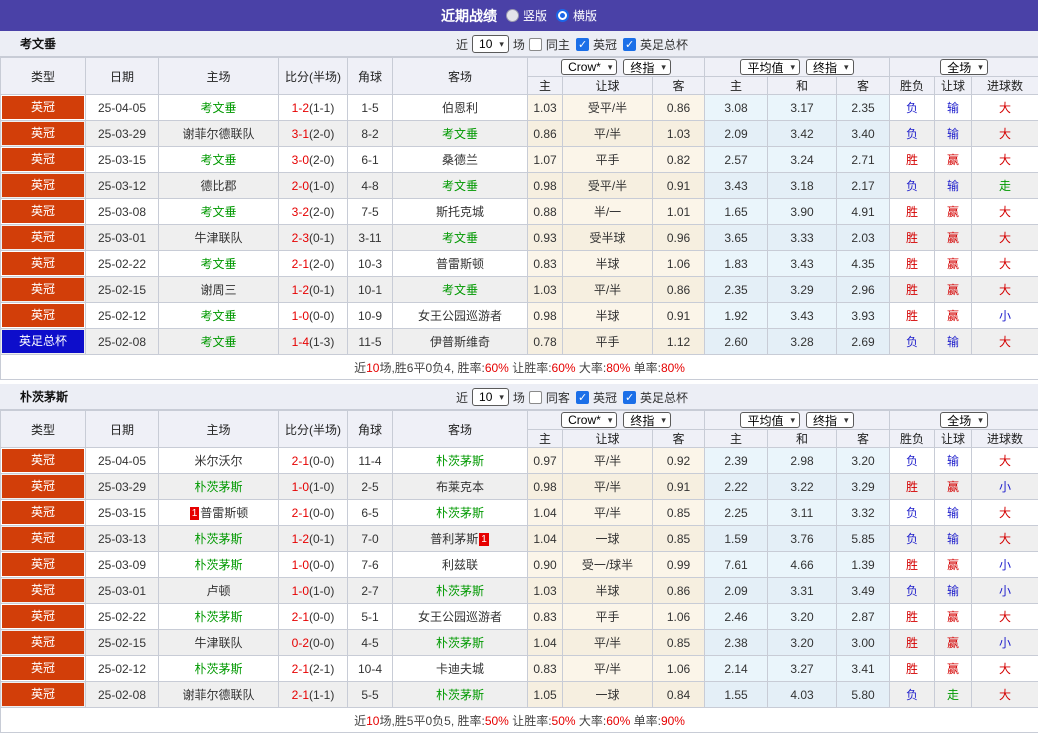 The width and height of the screenshot is (1038, 733). What do you see at coordinates (218, 289) in the screenshot?
I see `home-team-cell: 谢周三` at bounding box center [218, 289].